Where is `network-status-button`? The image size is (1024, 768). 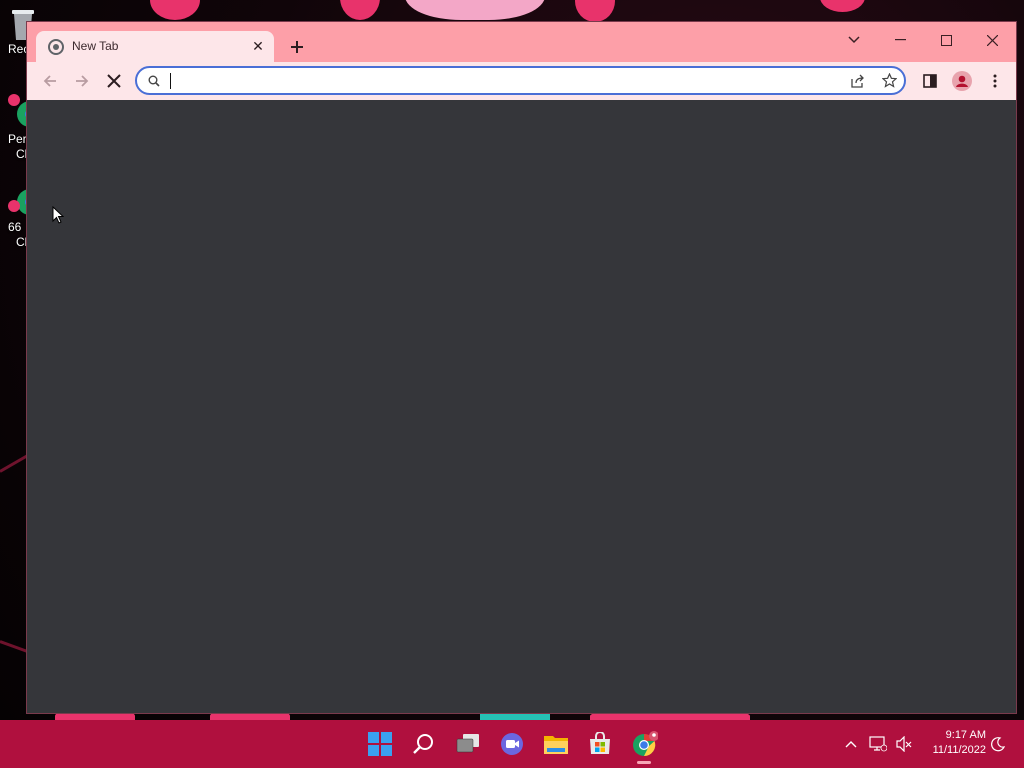
network-status-button is located at coordinates (878, 744).